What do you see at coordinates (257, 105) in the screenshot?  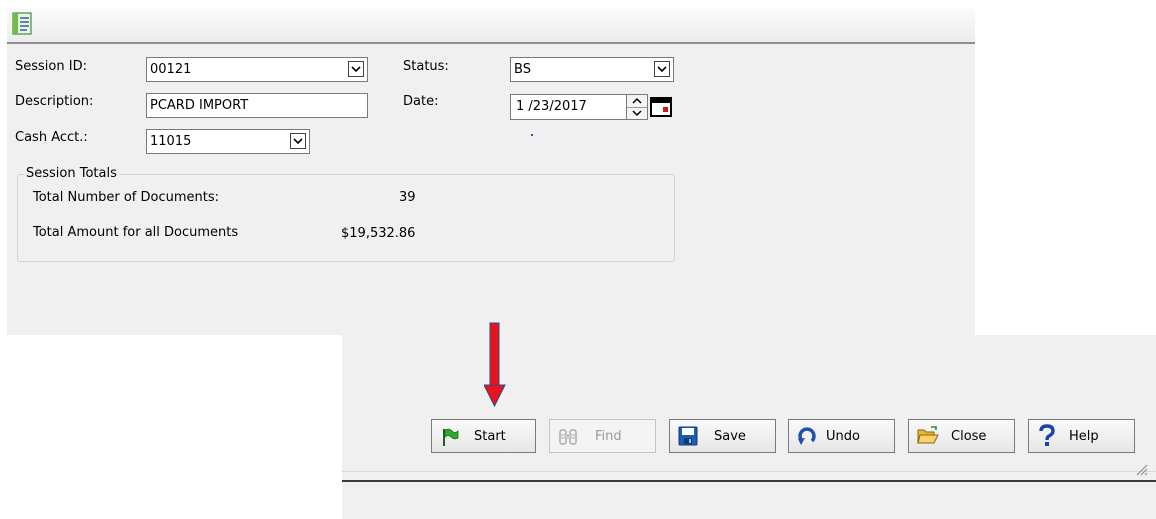 I see `description-input: PCARD IMPORT` at bounding box center [257, 105].